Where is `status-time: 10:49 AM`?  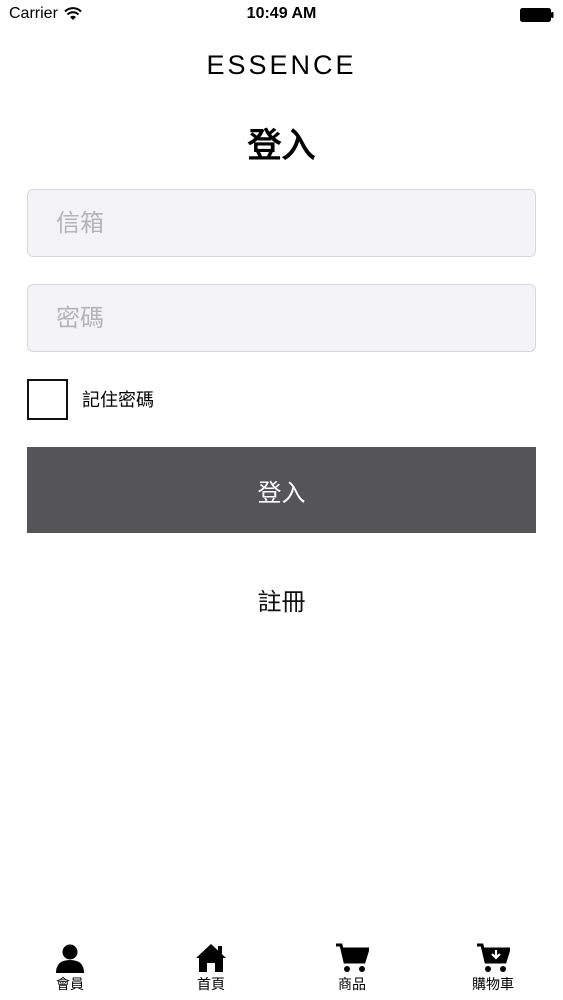 status-time: 10:49 AM is located at coordinates (281, 13).